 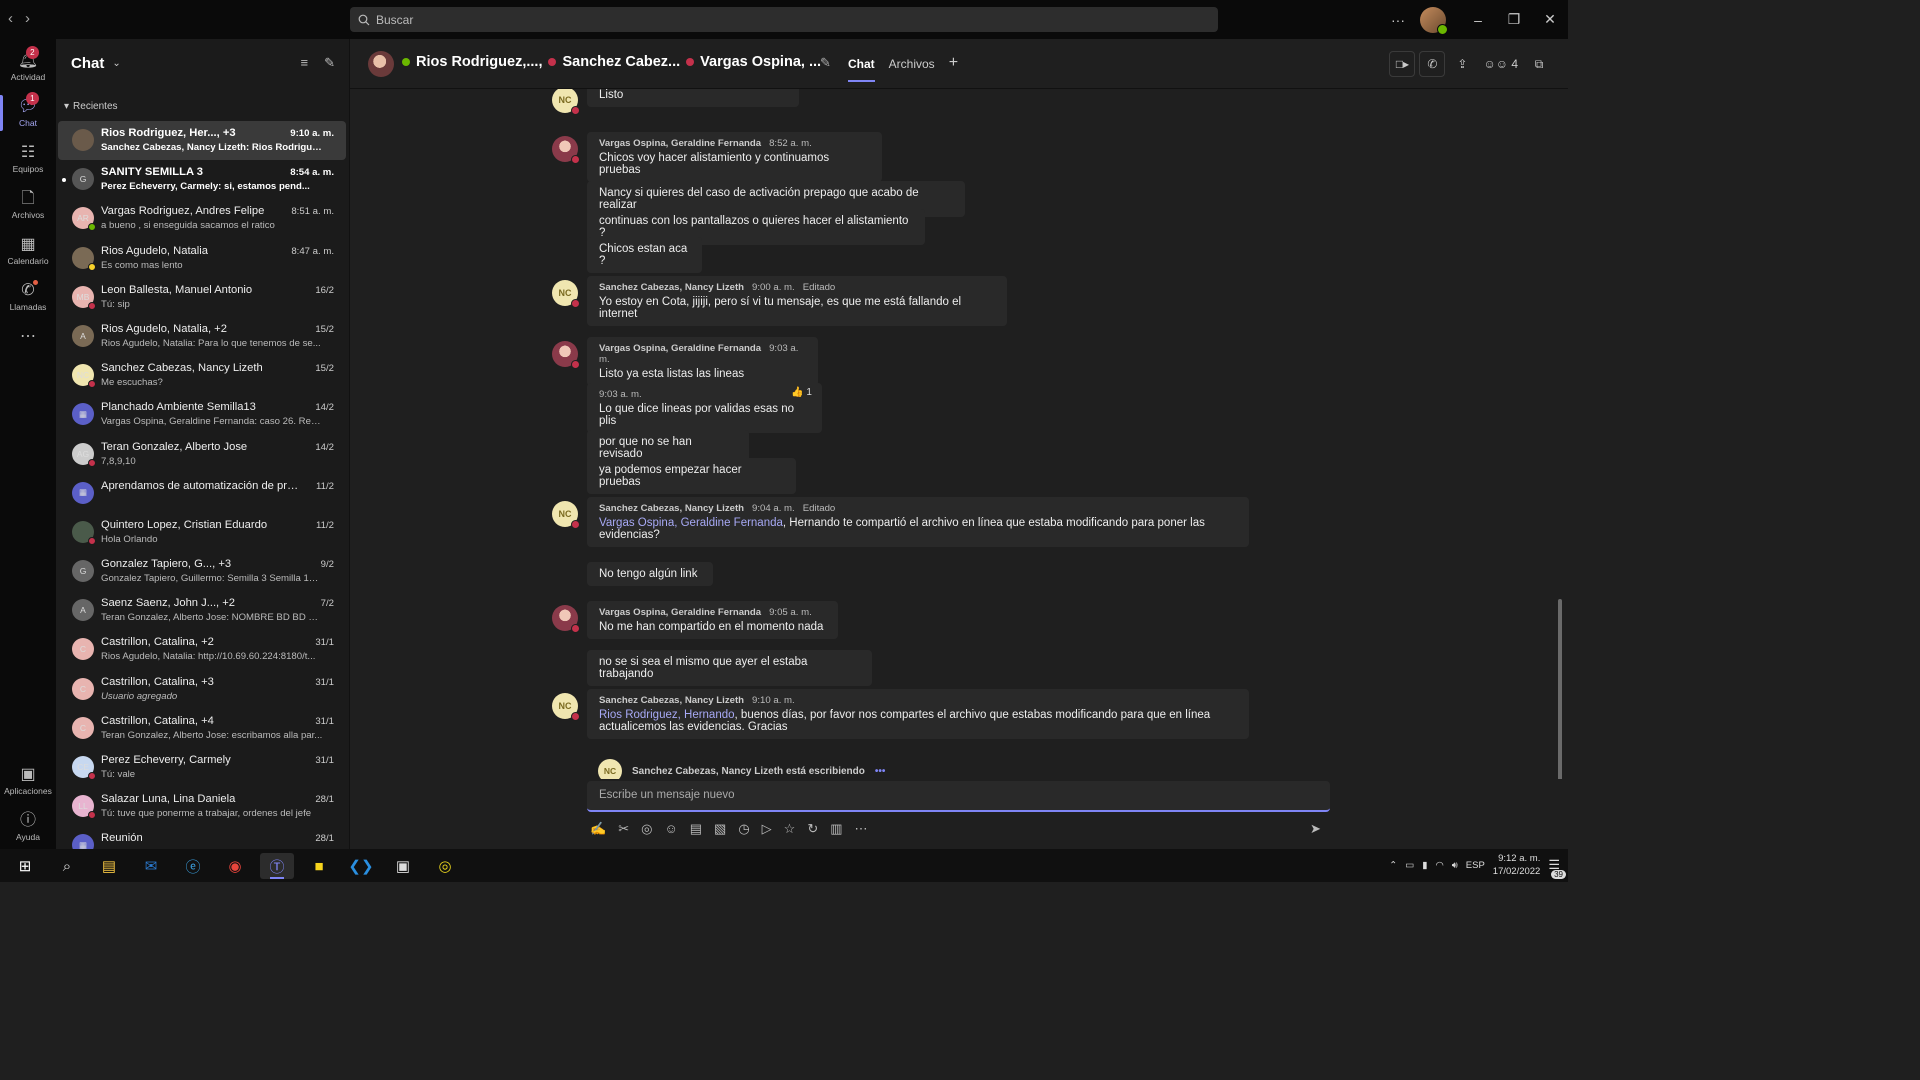 I want to click on language-indicator: ESP, so click(x=1475, y=865).